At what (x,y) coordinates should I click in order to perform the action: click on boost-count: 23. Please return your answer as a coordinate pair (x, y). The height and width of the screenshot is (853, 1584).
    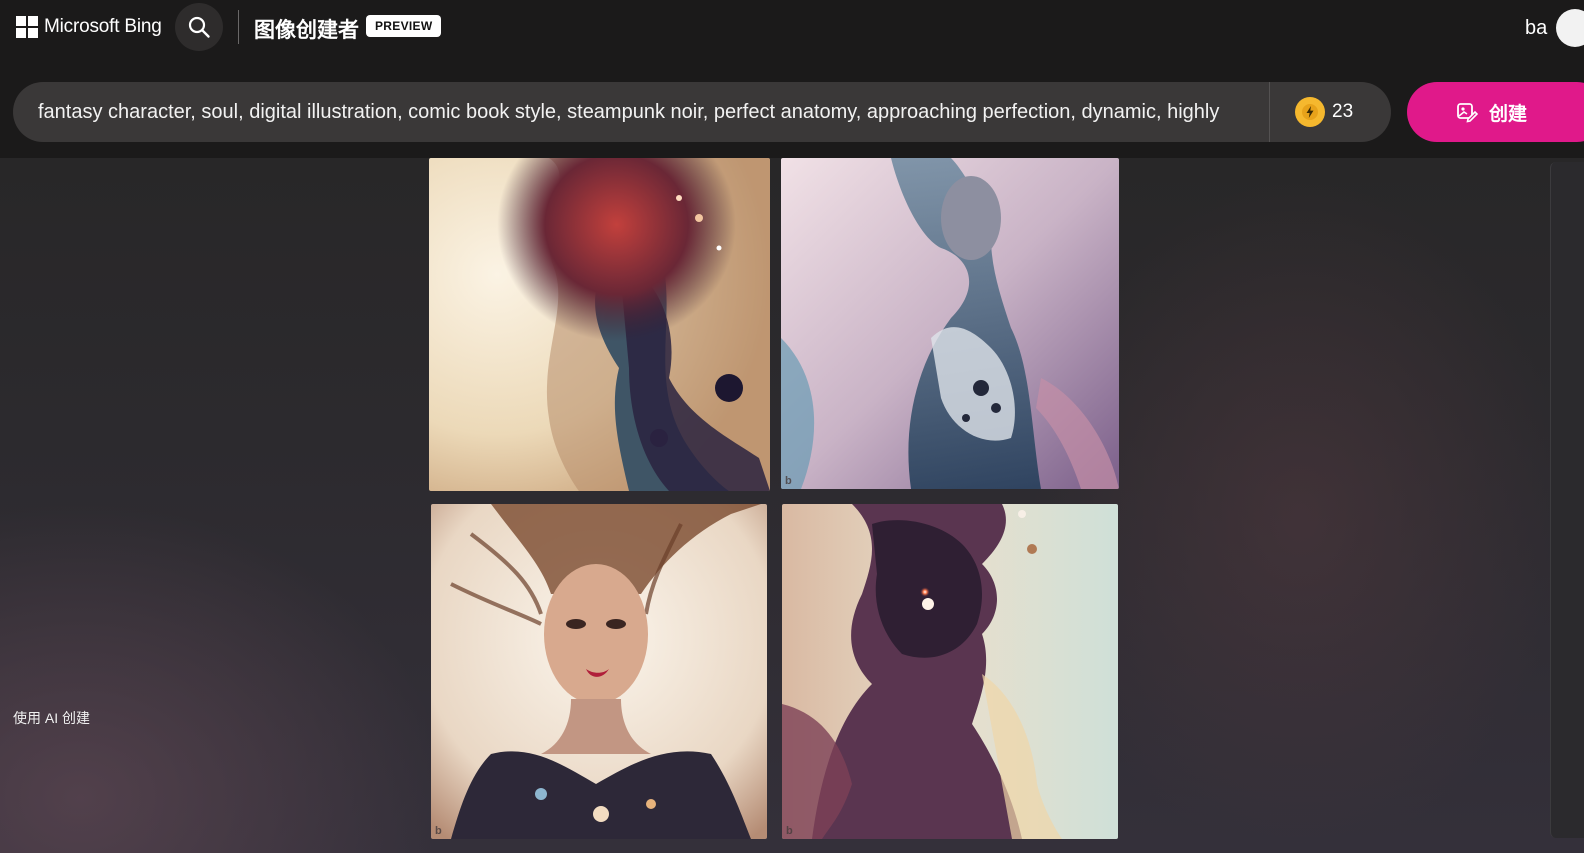
    Looking at the image, I should click on (1343, 111).